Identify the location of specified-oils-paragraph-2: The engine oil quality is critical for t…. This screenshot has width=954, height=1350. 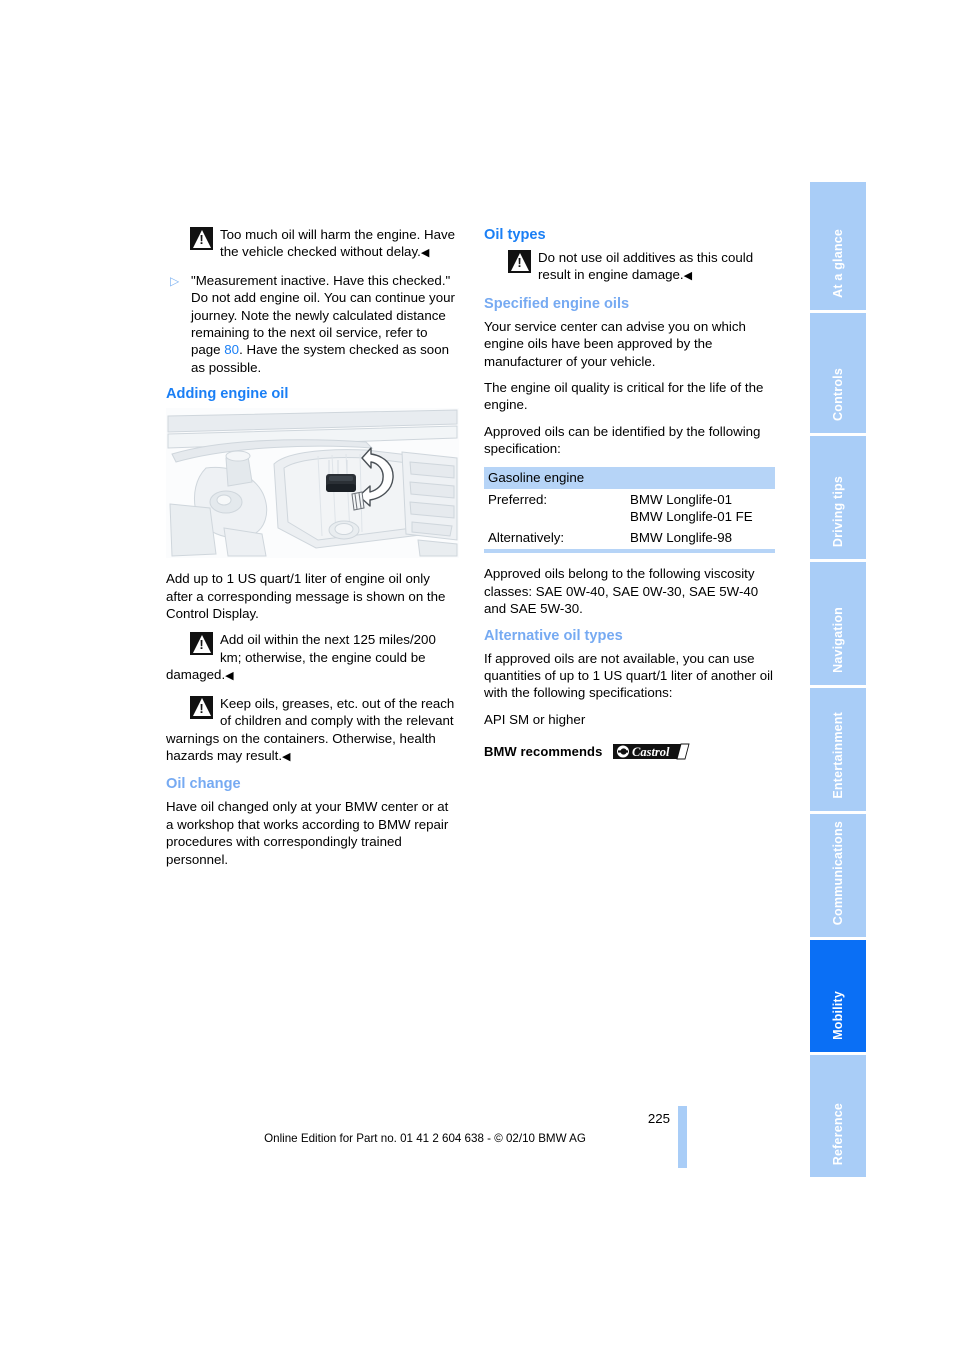
(624, 396).